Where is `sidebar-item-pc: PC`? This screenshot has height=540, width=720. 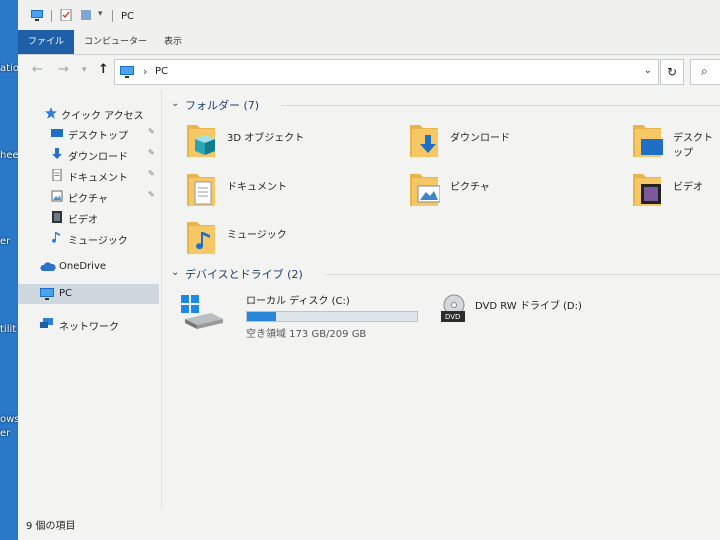
sidebar-item-pc: PC is located at coordinates (88, 294).